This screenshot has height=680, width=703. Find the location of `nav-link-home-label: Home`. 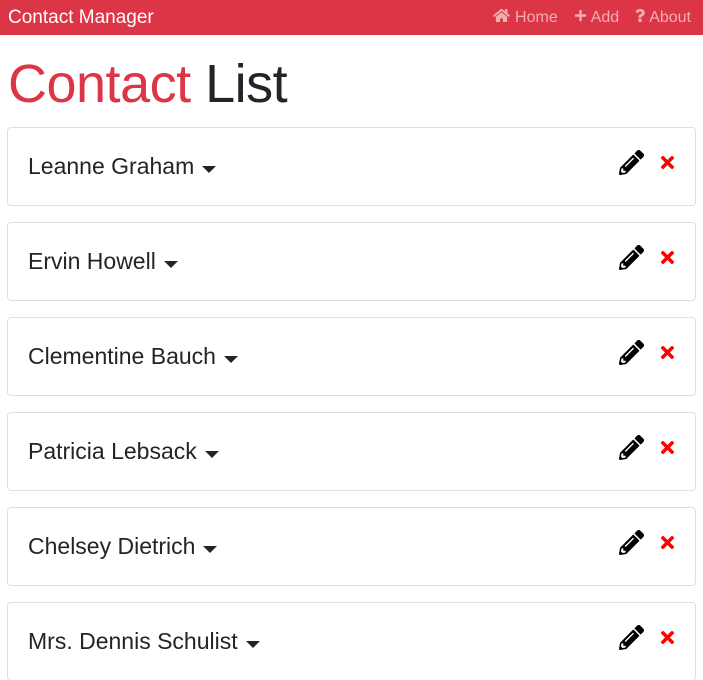

nav-link-home-label: Home is located at coordinates (536, 17).